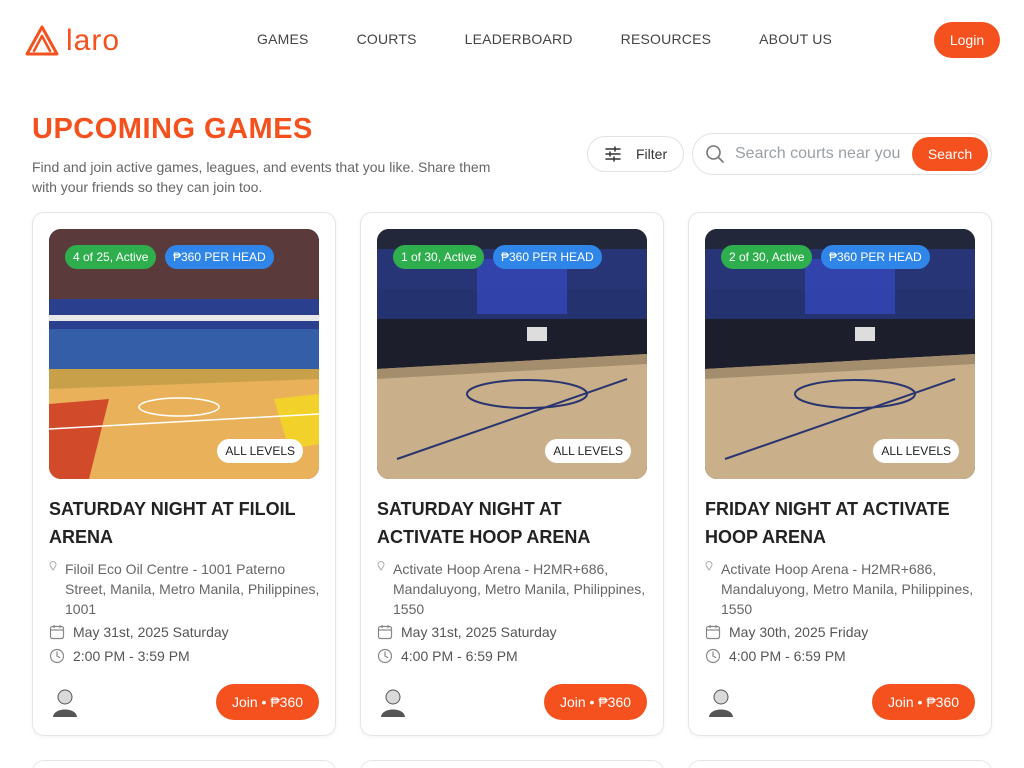 The width and height of the screenshot is (1024, 768). Describe the element at coordinates (131, 656) in the screenshot. I see `time-text: 2:00 PM - 3:59 PM` at that location.